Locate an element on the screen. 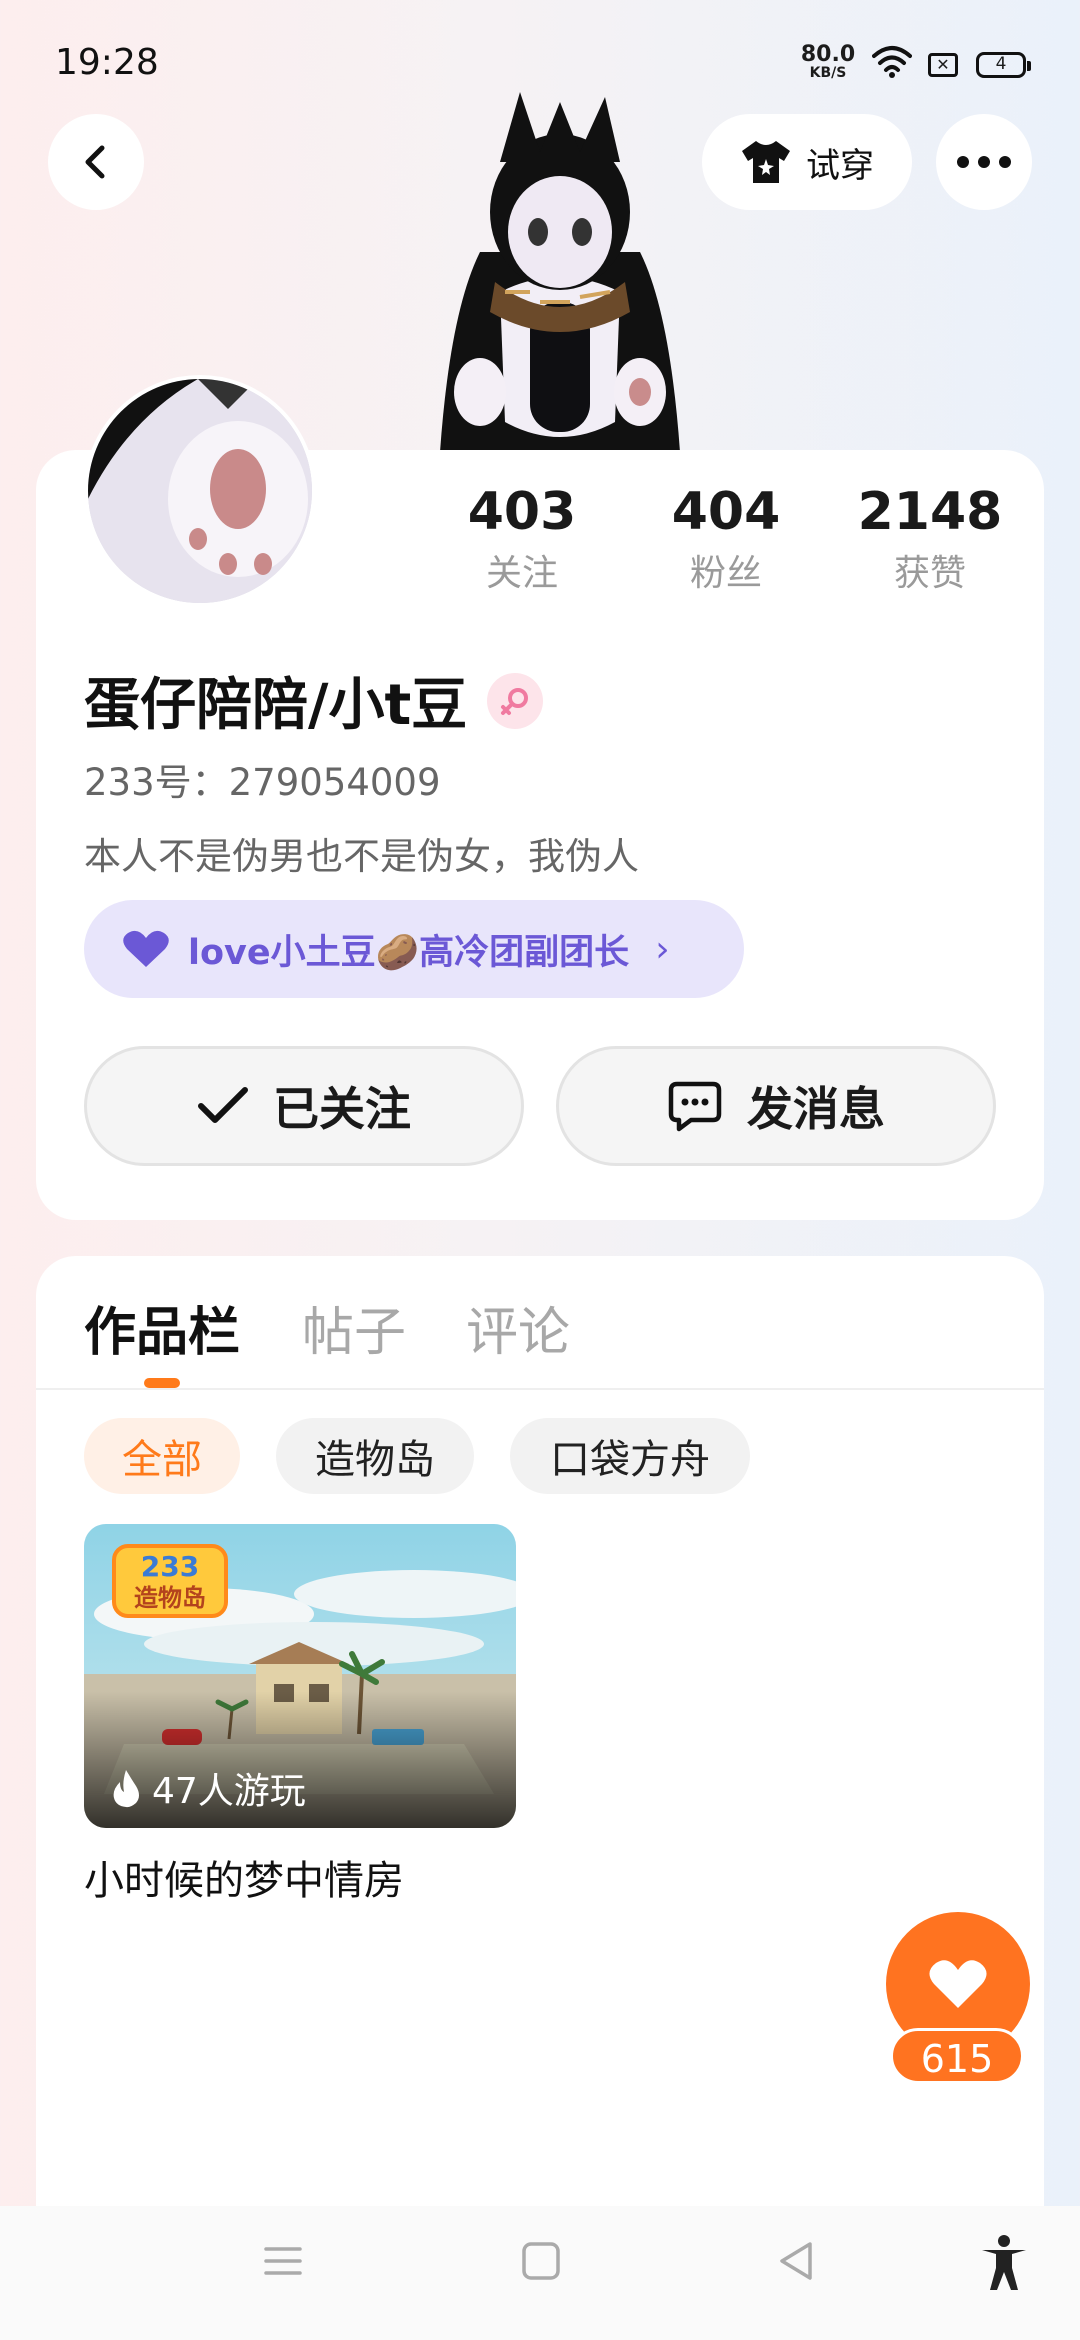 This screenshot has width=1080, height=2340. tab-posts: 帖子 is located at coordinates (354, 1327).